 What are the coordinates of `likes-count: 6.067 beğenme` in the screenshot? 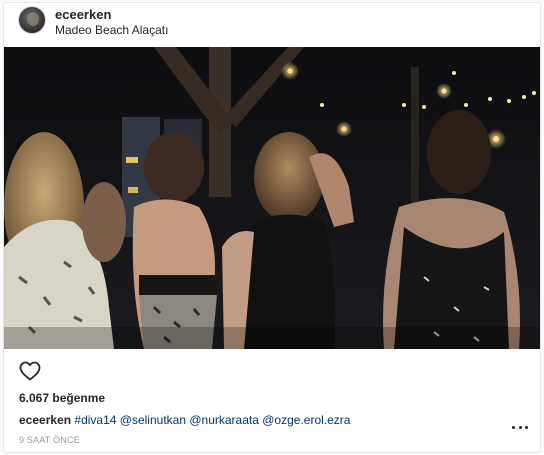 It's located at (62, 398).